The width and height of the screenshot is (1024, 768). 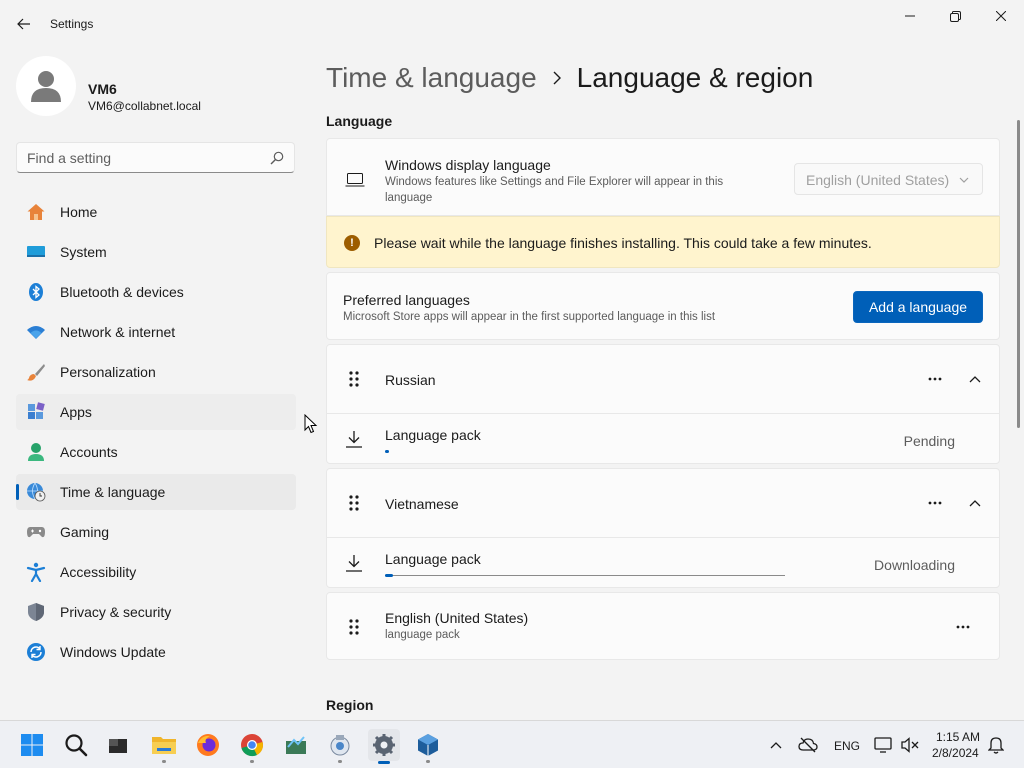 What do you see at coordinates (311, 424) in the screenshot?
I see `mouse-cursor-icon` at bounding box center [311, 424].